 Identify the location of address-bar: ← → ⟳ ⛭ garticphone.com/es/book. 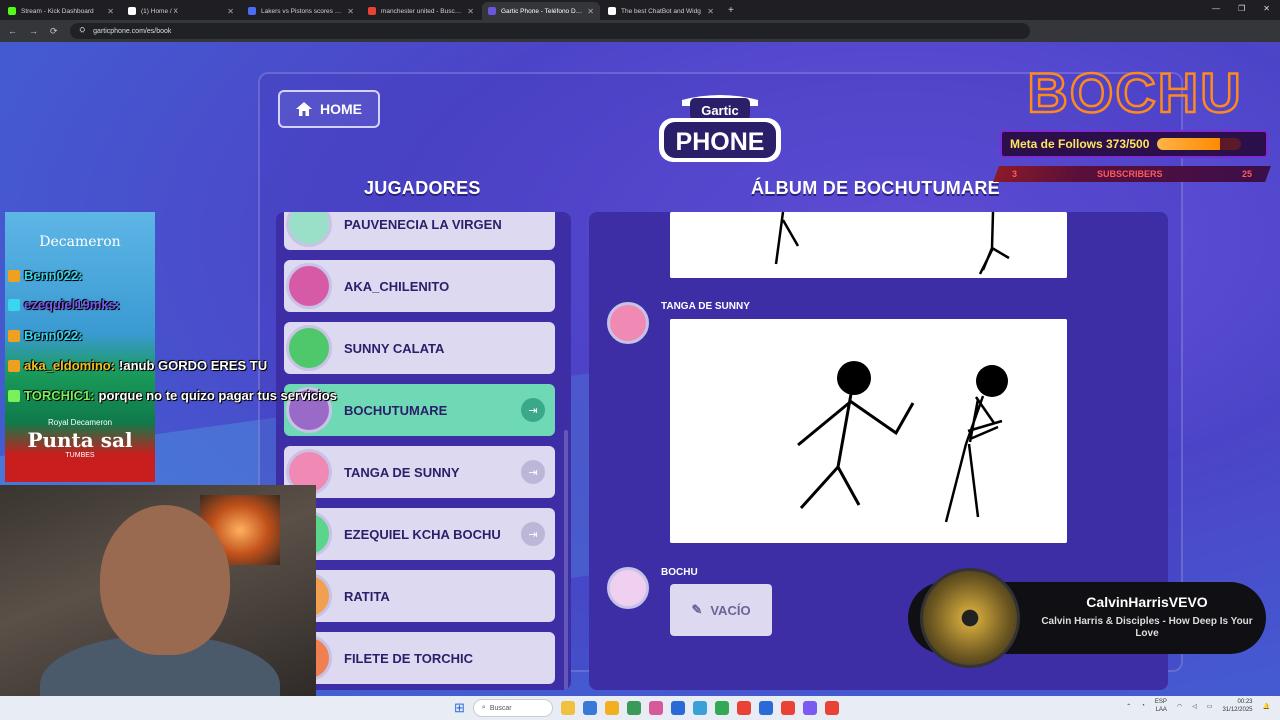
(640, 31).